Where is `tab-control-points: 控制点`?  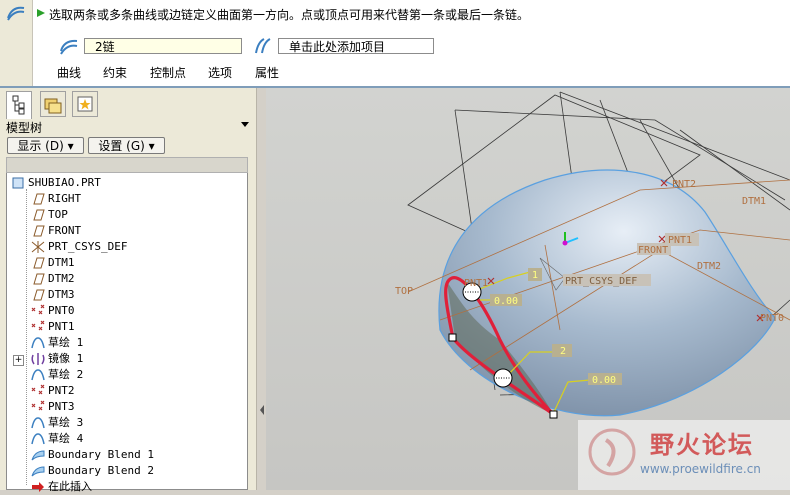 tab-control-points: 控制点 is located at coordinates (168, 72).